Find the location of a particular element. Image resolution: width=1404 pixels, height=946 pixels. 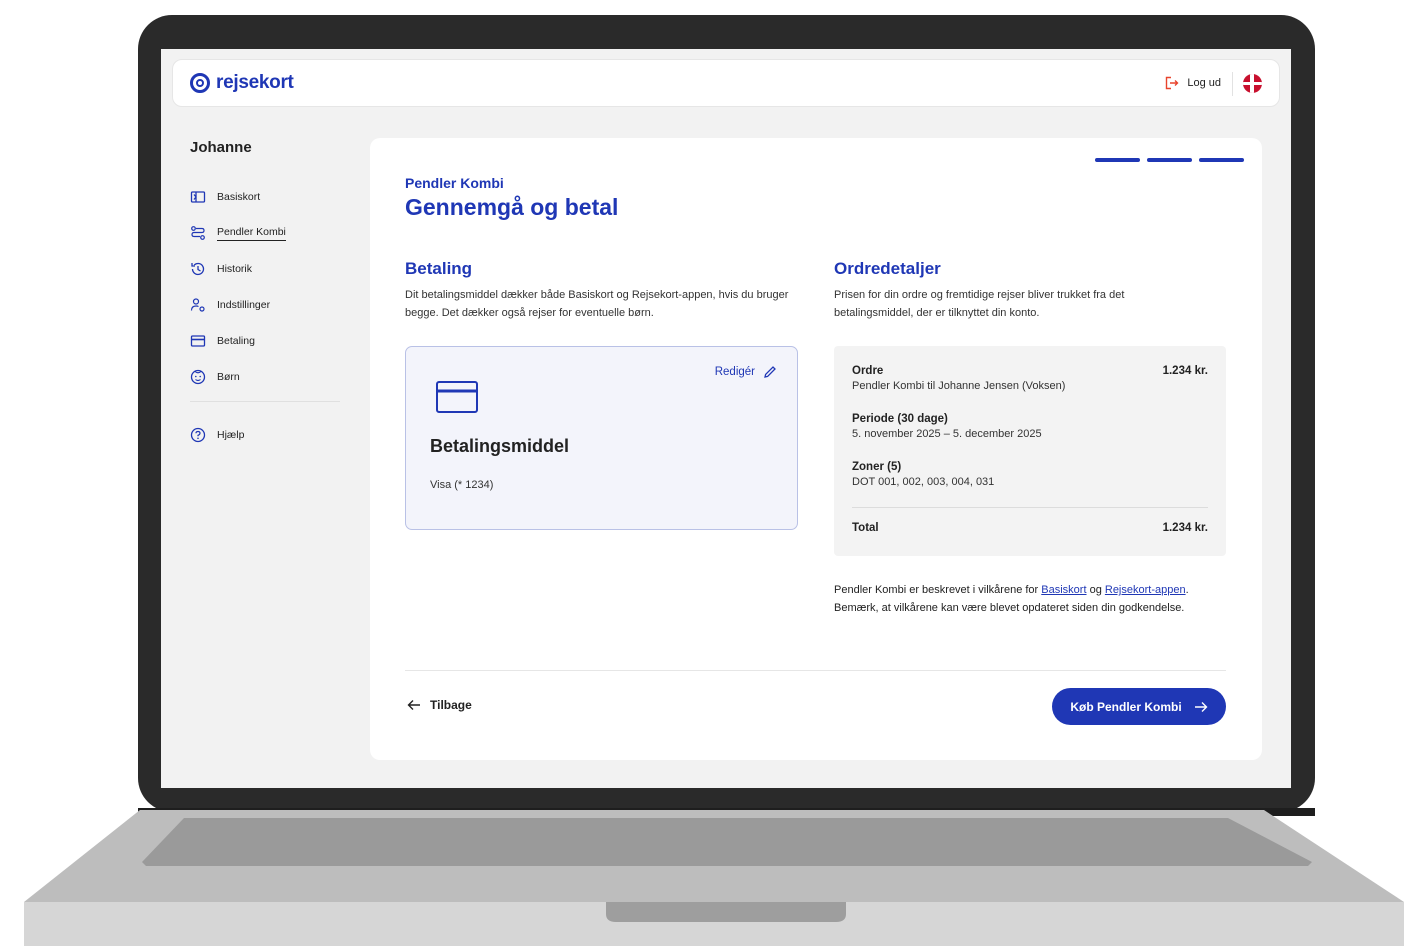

logout-button: Log ud is located at coordinates (1193, 83).